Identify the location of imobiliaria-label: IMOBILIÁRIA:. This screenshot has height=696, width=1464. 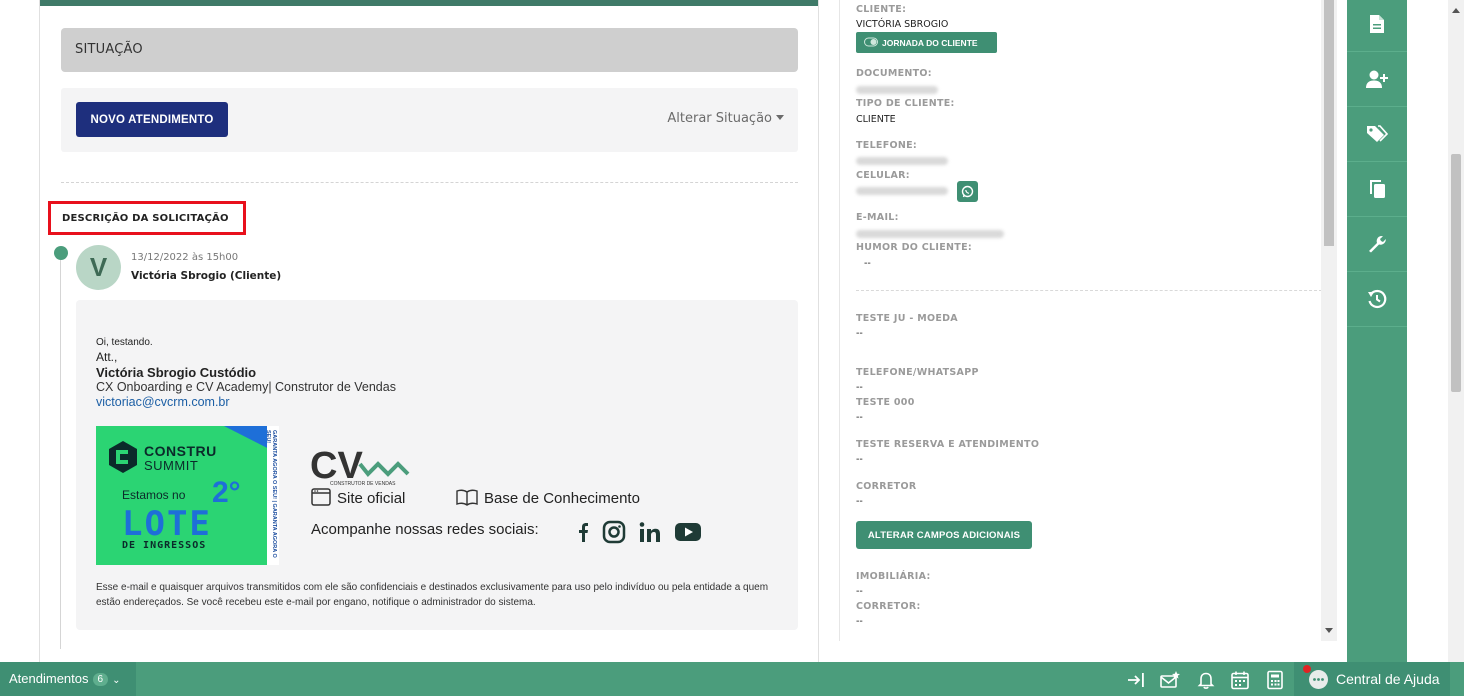
(893, 576).